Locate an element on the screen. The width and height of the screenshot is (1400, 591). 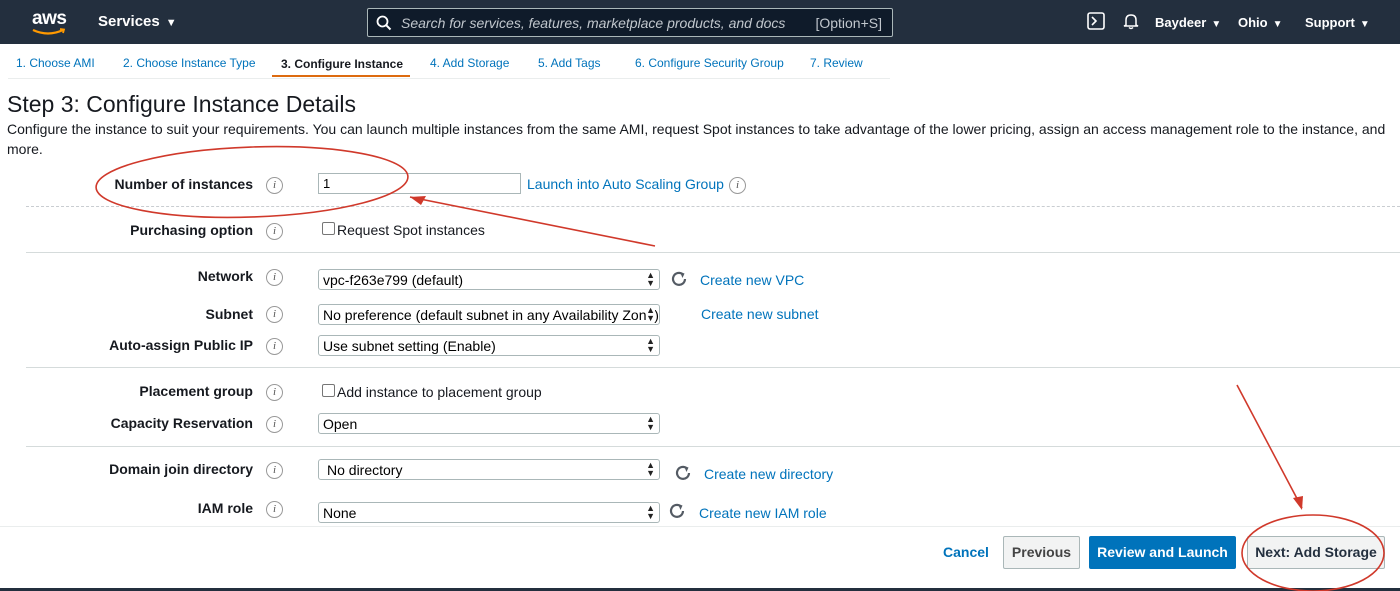
search-shortcut: [Option+S] is located at coordinates (848, 23).